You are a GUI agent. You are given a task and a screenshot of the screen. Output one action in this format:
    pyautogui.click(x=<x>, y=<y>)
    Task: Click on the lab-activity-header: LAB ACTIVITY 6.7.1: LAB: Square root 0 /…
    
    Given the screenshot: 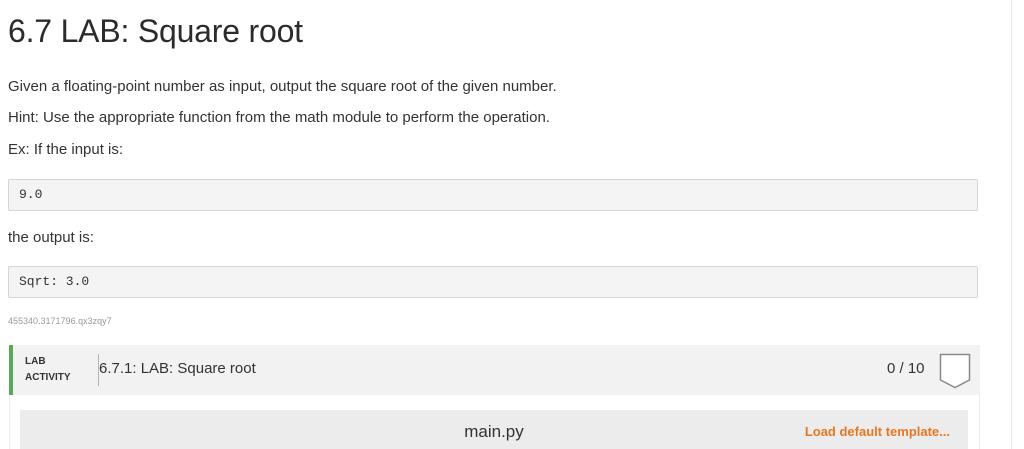 What is the action you would take?
    pyautogui.click(x=494, y=370)
    